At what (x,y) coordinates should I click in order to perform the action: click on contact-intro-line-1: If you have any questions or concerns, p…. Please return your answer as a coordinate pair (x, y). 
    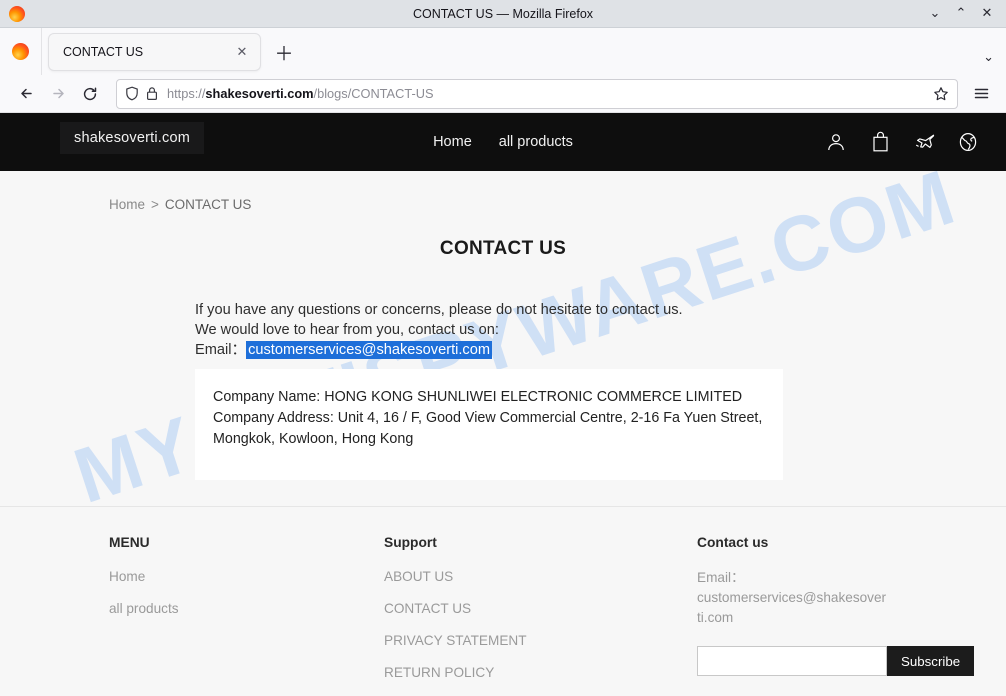
    Looking at the image, I should click on (439, 310).